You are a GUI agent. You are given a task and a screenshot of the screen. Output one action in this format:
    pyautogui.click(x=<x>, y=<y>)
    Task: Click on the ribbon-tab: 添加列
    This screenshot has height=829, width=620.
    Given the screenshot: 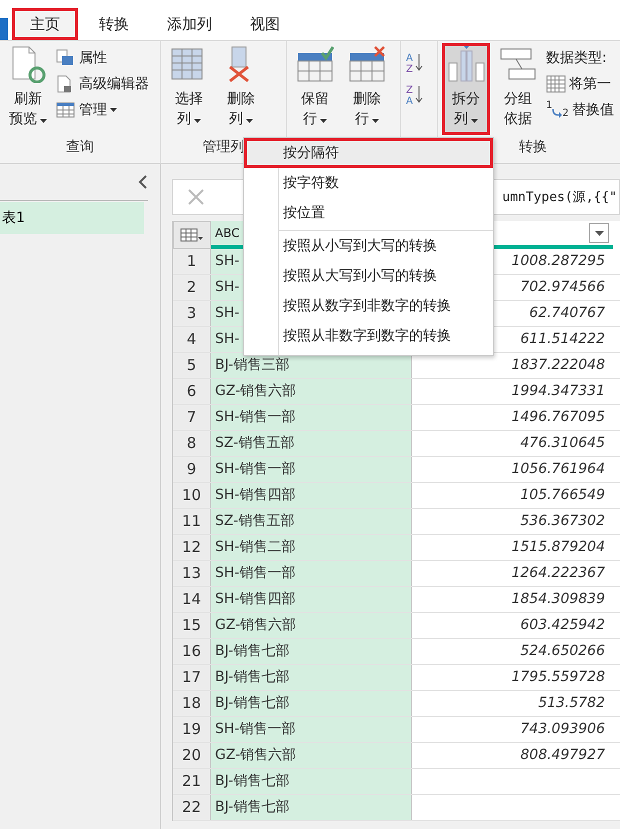 What is the action you would take?
    pyautogui.click(x=189, y=24)
    